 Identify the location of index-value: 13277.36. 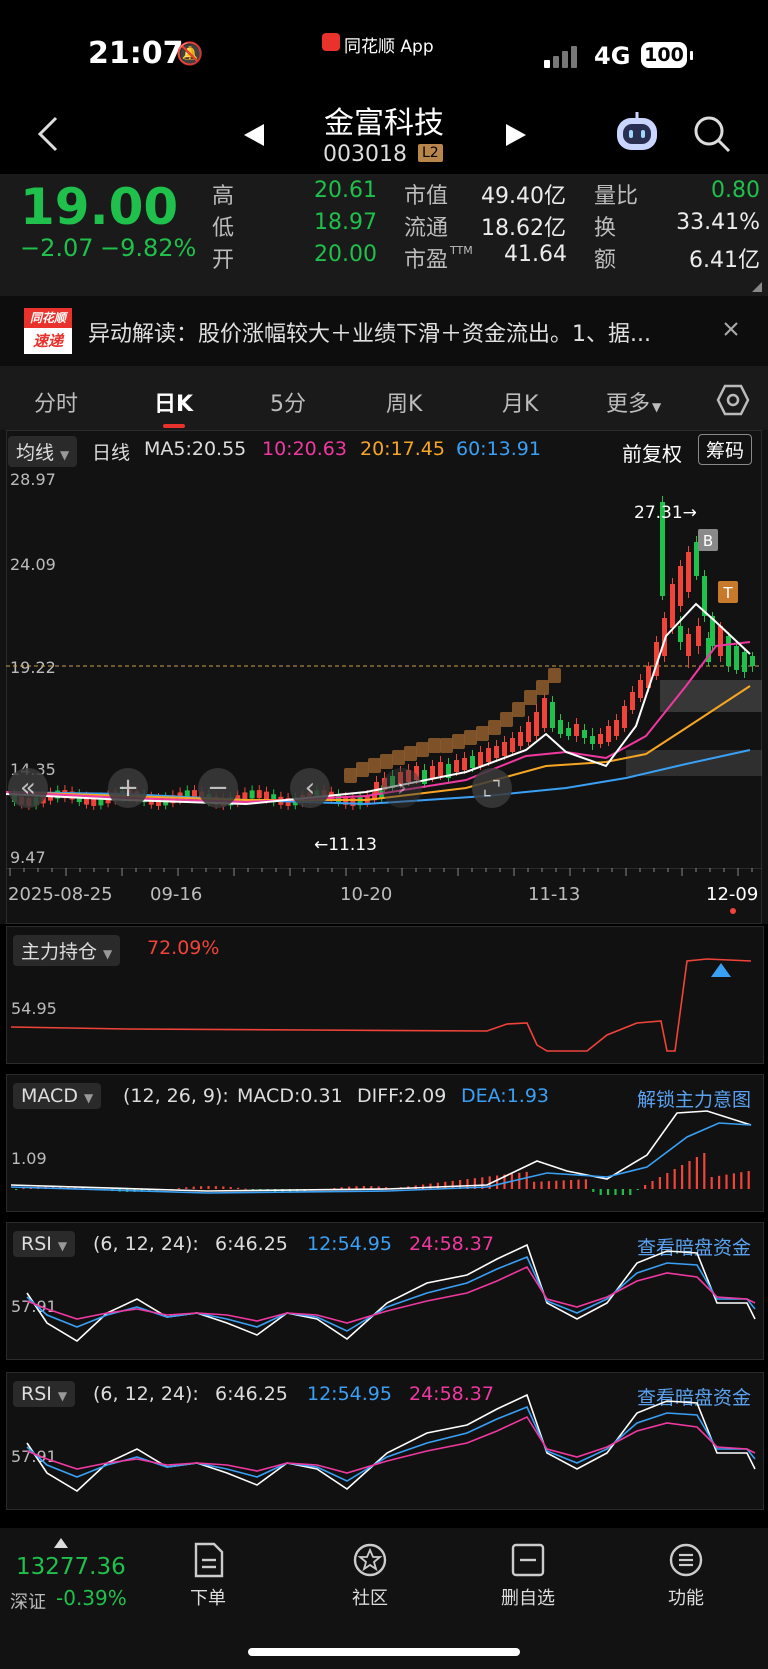
(71, 1567).